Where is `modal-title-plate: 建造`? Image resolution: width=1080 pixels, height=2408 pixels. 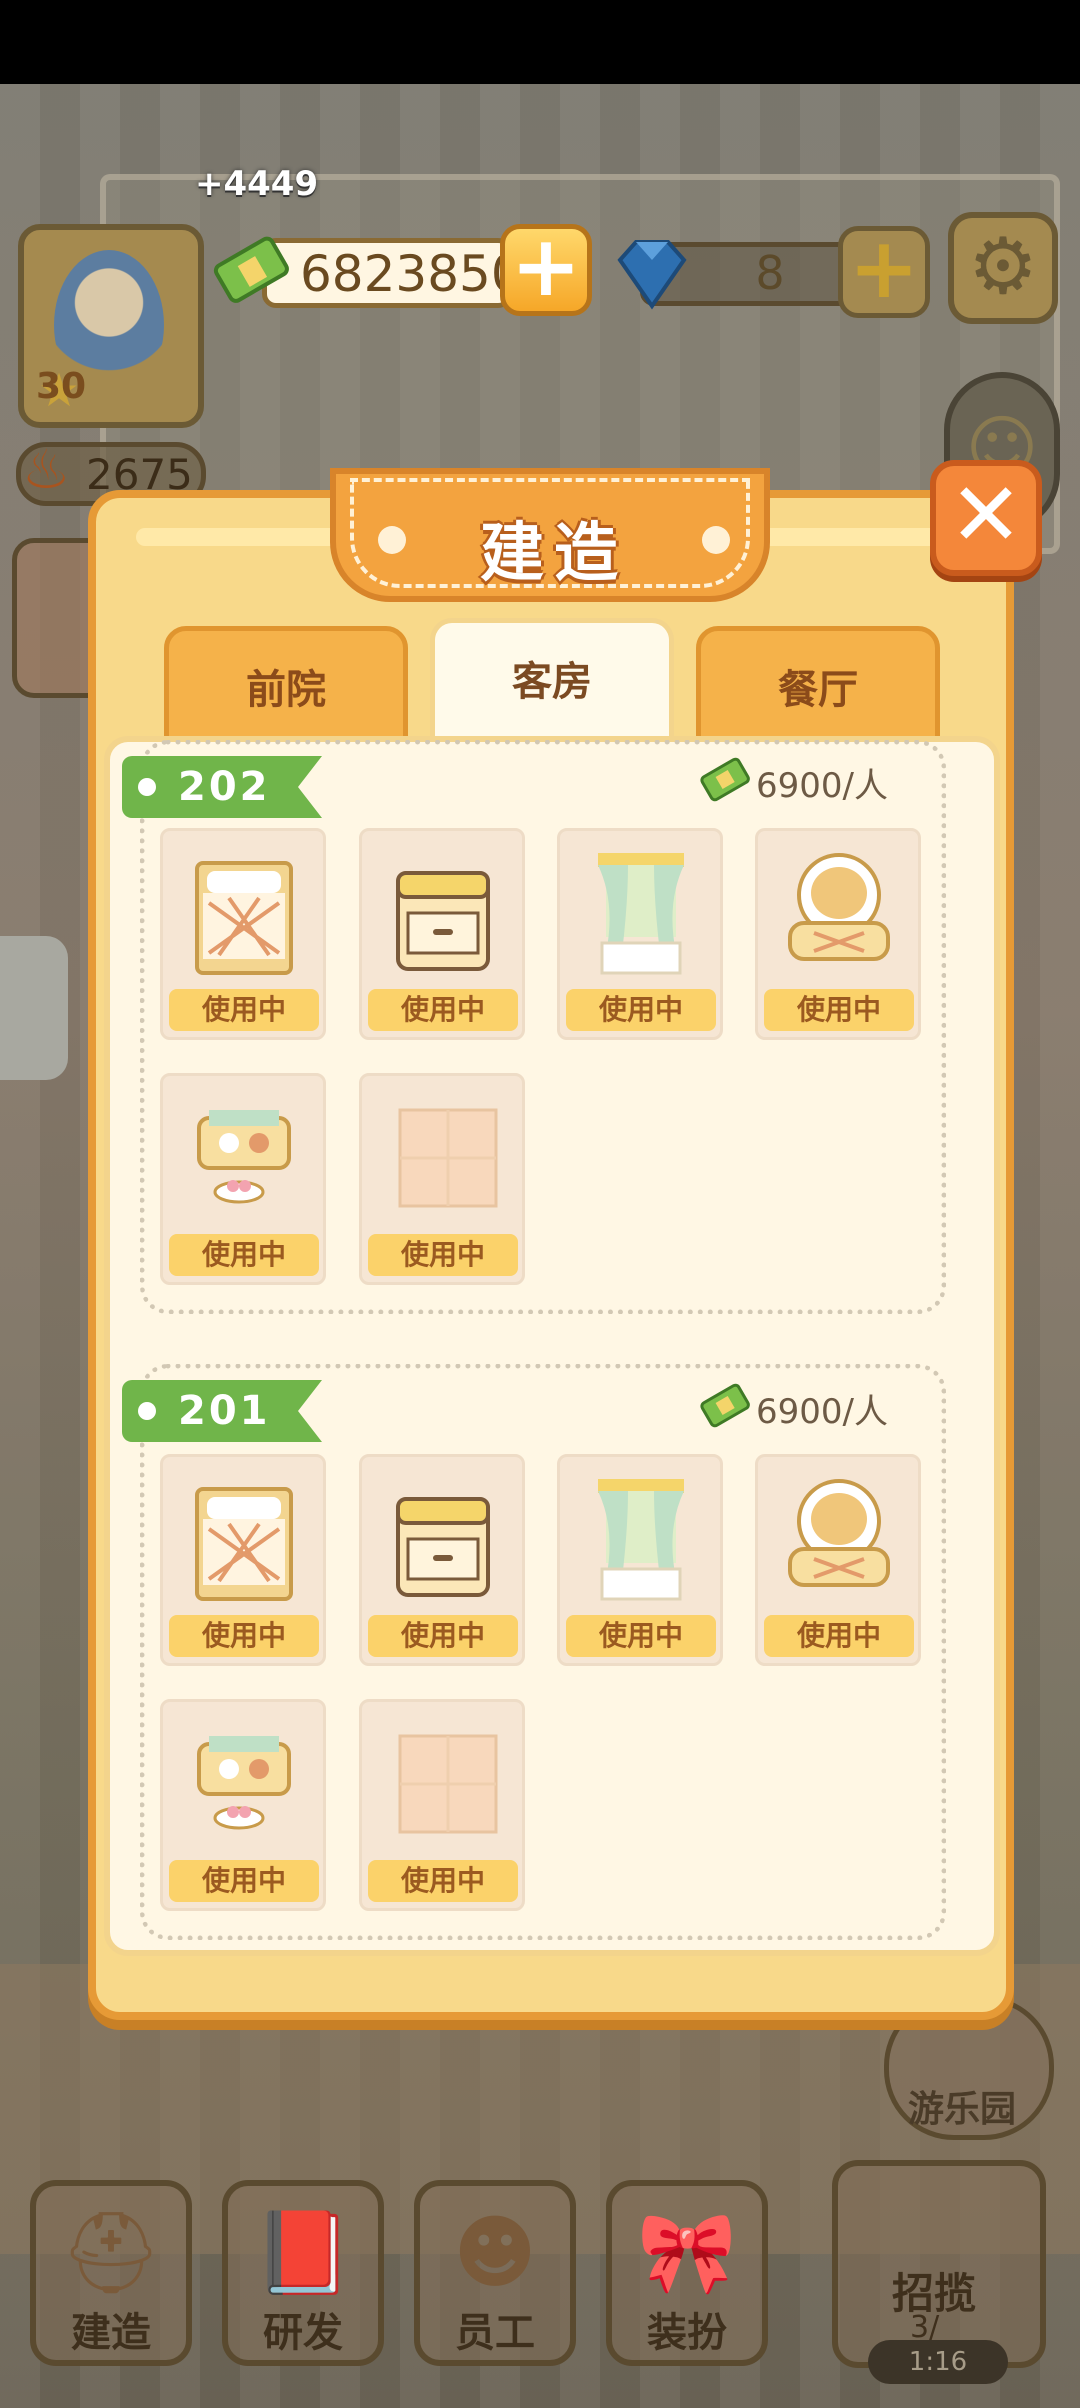 modal-title-plate: 建造 is located at coordinates (550, 535).